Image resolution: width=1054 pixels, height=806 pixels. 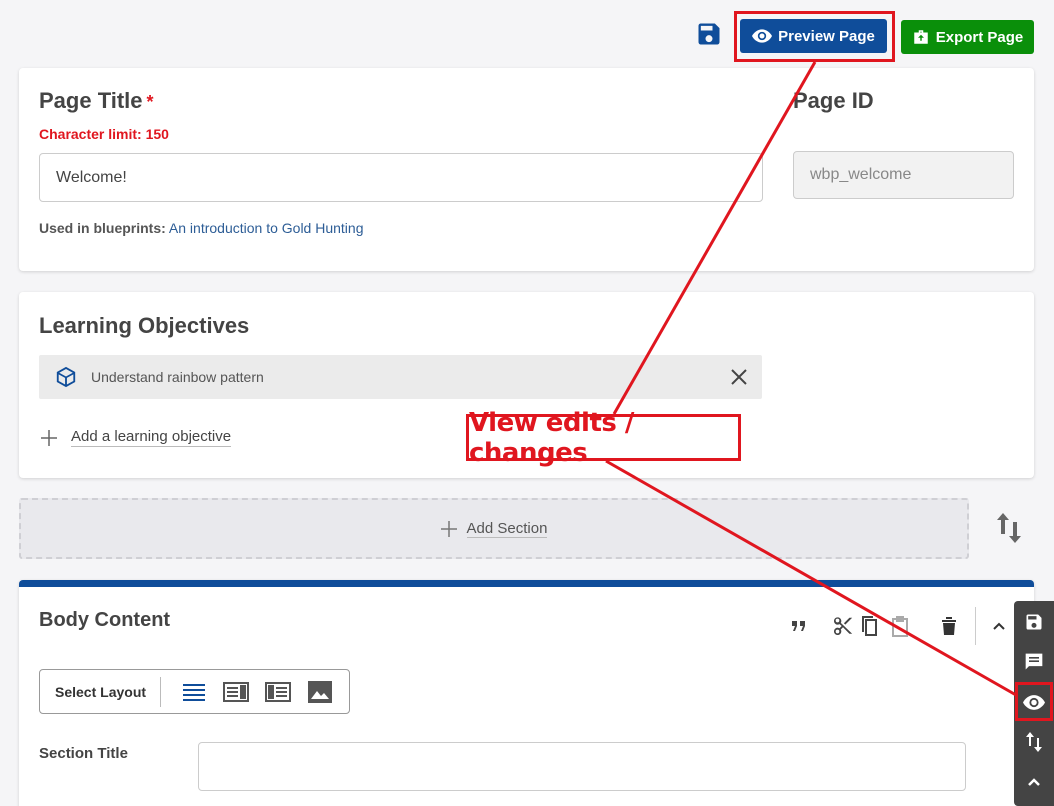 I want to click on rail-comment-button, so click(x=1034, y=662).